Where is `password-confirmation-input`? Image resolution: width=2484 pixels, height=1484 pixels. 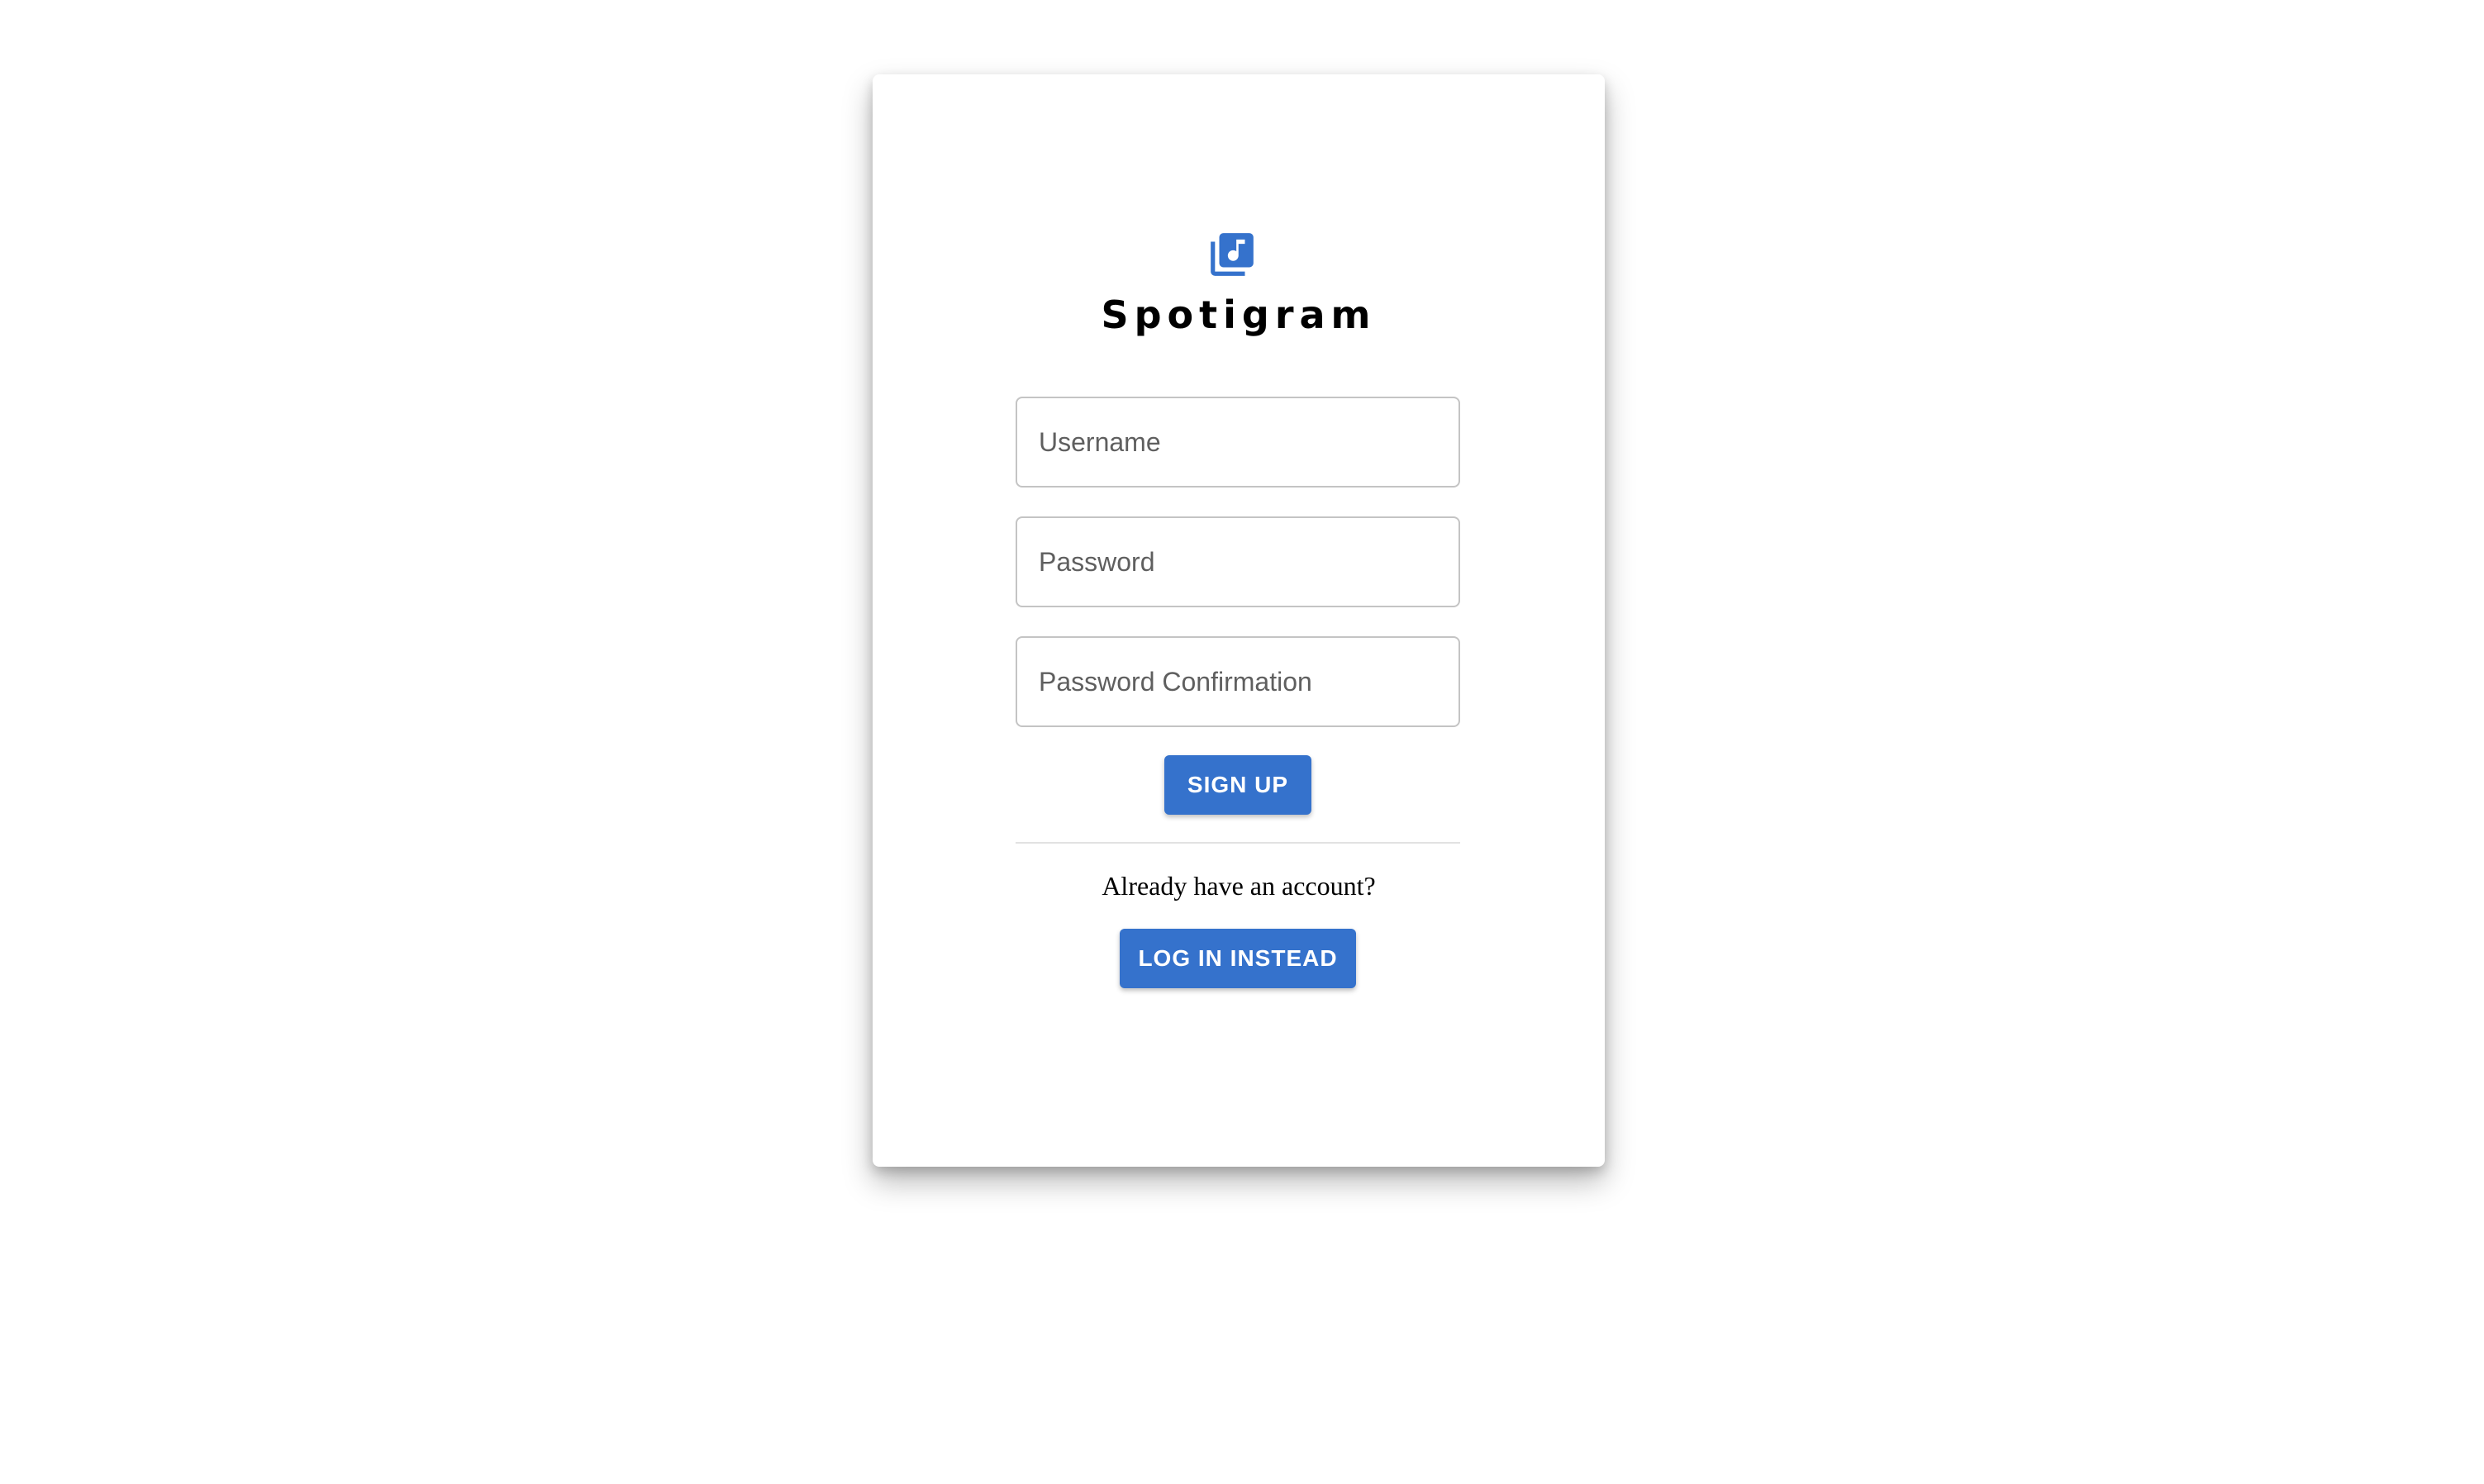 password-confirmation-input is located at coordinates (1238, 681).